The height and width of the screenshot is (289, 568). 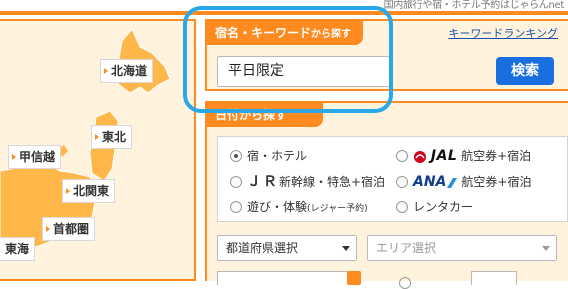 I want to click on region-tohoku-label: 東北, so click(x=114, y=137).